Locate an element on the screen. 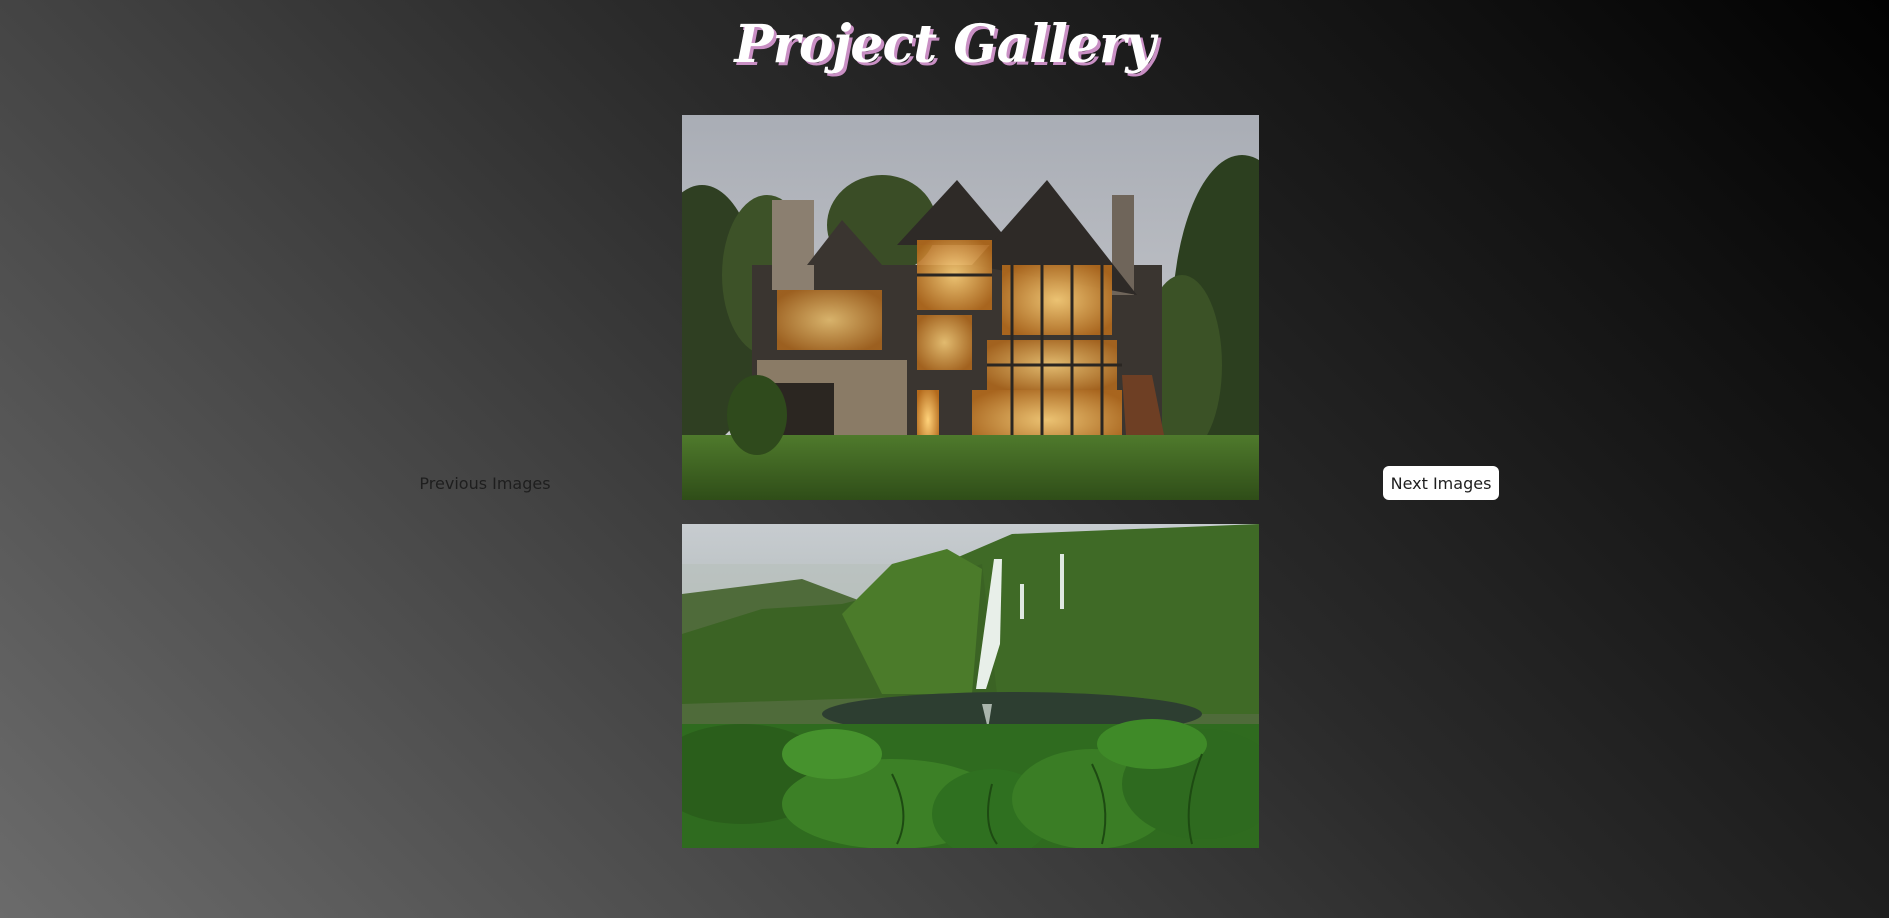 This screenshot has height=918, width=1889. gallery-image-house is located at coordinates (970, 307).